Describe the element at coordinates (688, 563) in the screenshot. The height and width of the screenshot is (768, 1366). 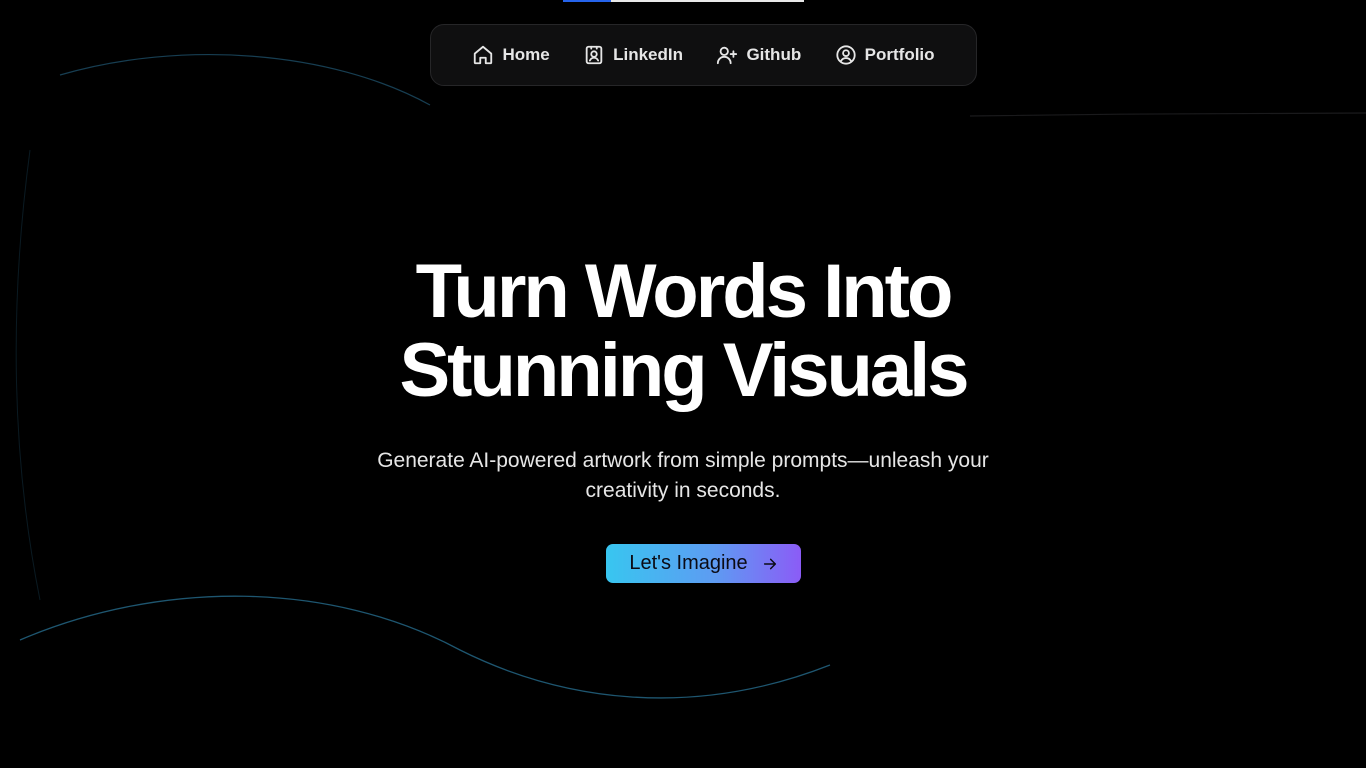
I see `cta-label: Let's Imagine` at that location.